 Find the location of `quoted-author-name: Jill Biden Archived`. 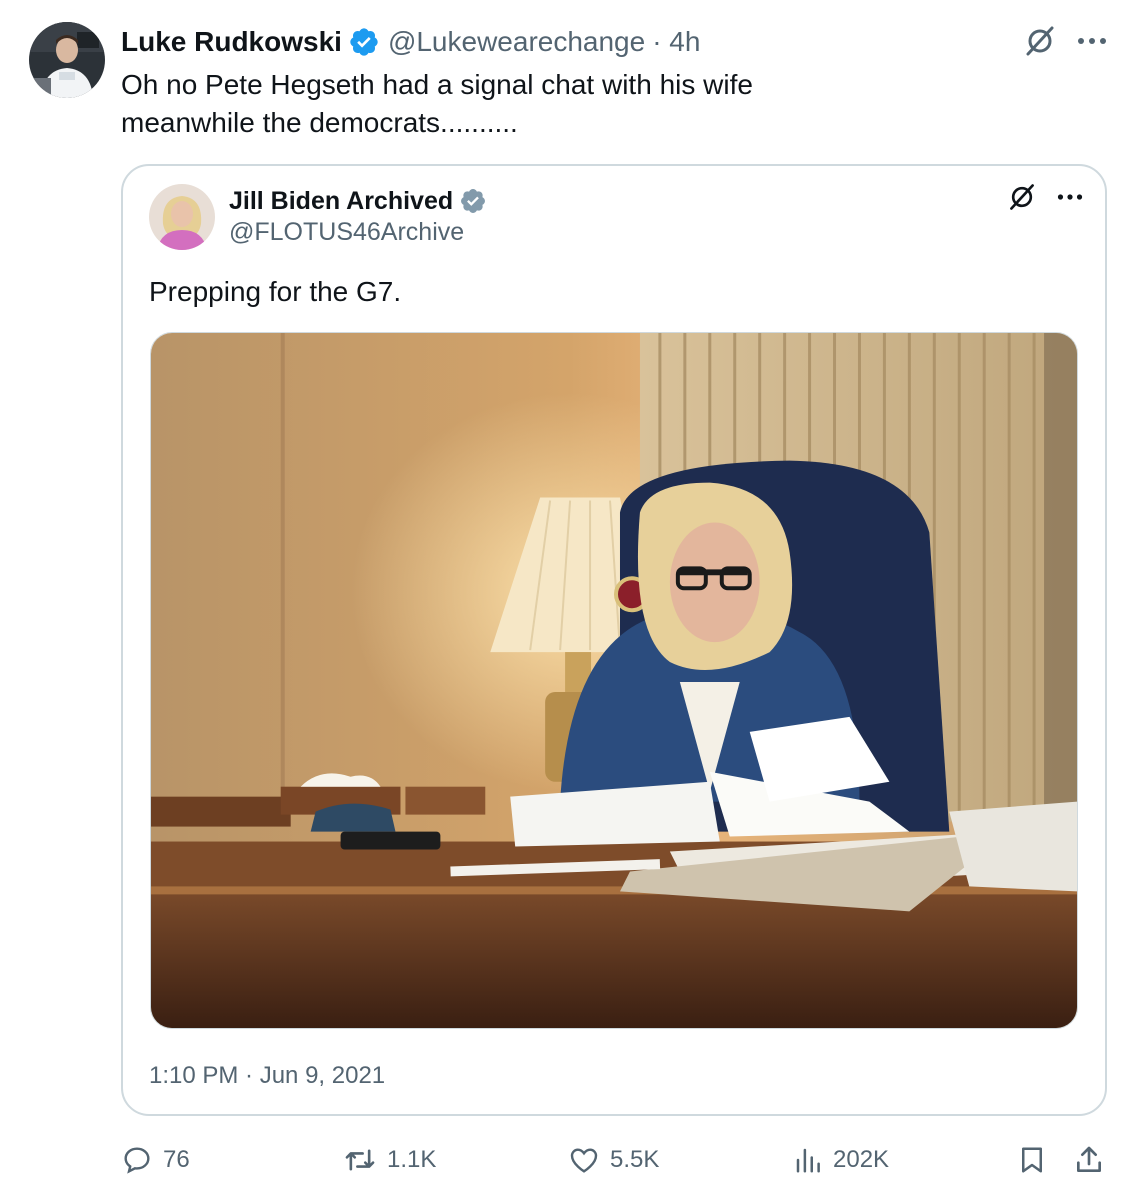

quoted-author-name: Jill Biden Archived is located at coordinates (341, 201).